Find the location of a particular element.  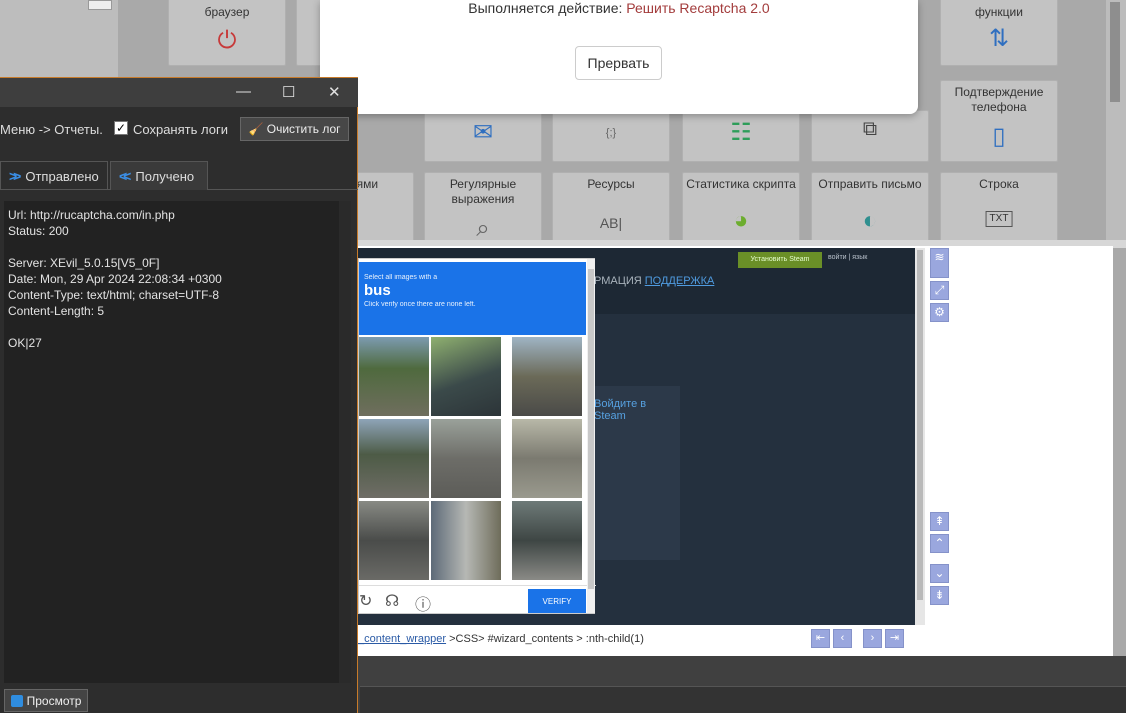

info-icon: ⓘ is located at coordinates (423, 603).